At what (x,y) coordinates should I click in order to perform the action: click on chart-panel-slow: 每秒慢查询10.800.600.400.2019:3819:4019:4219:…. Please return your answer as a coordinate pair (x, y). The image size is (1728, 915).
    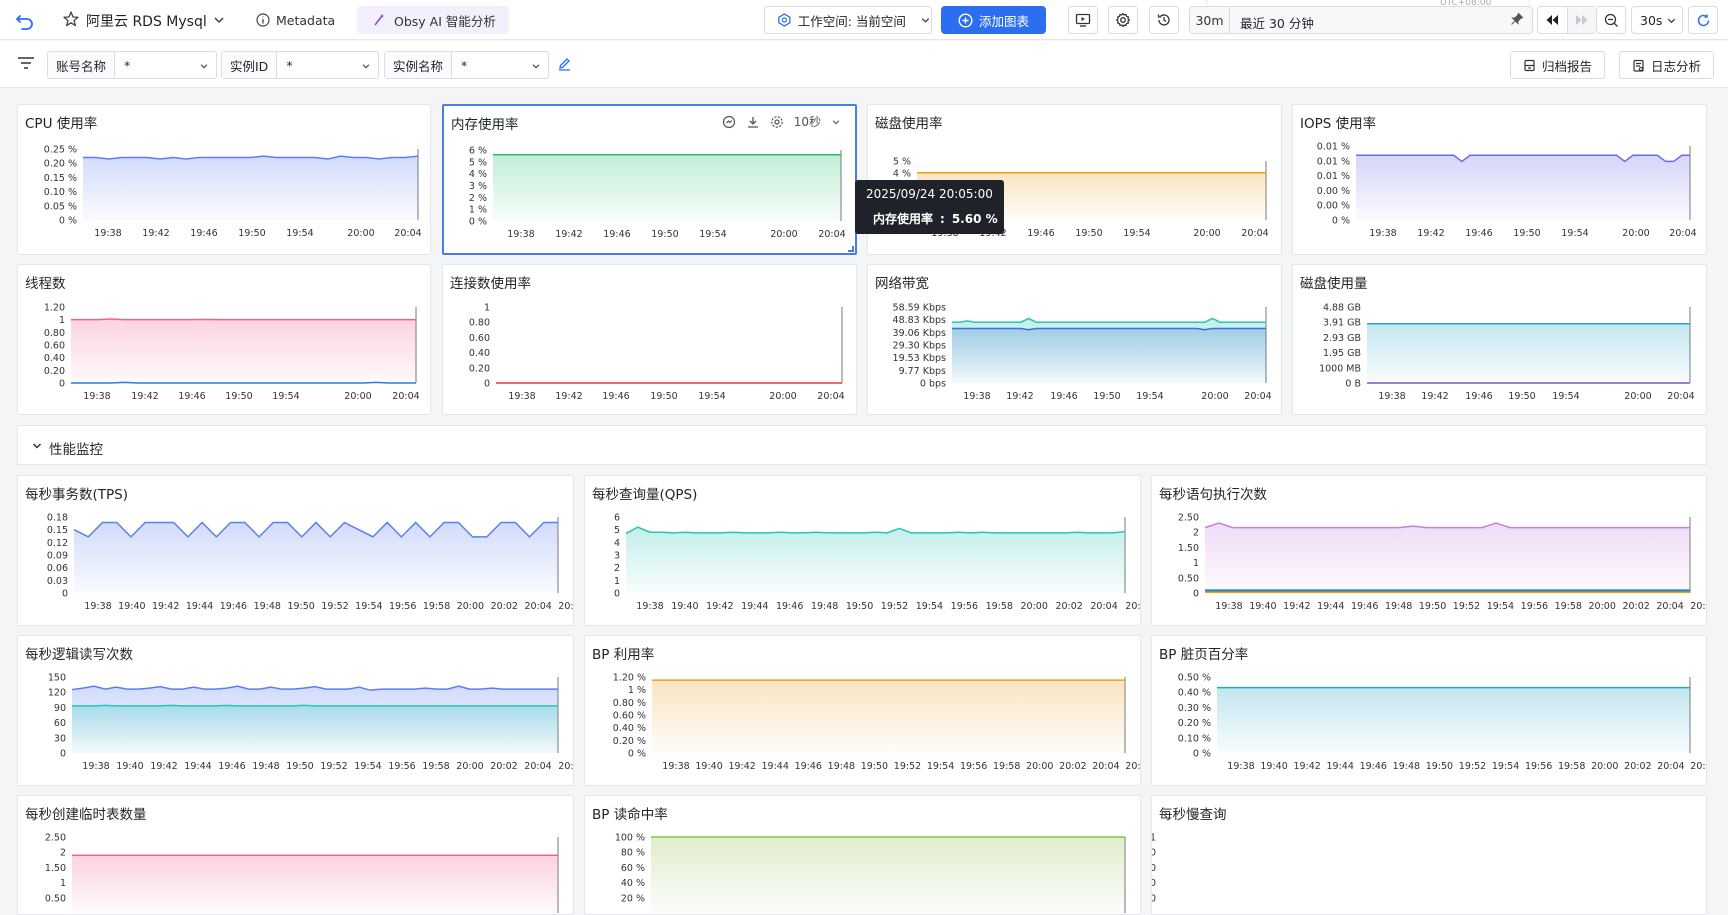
    Looking at the image, I should click on (1429, 855).